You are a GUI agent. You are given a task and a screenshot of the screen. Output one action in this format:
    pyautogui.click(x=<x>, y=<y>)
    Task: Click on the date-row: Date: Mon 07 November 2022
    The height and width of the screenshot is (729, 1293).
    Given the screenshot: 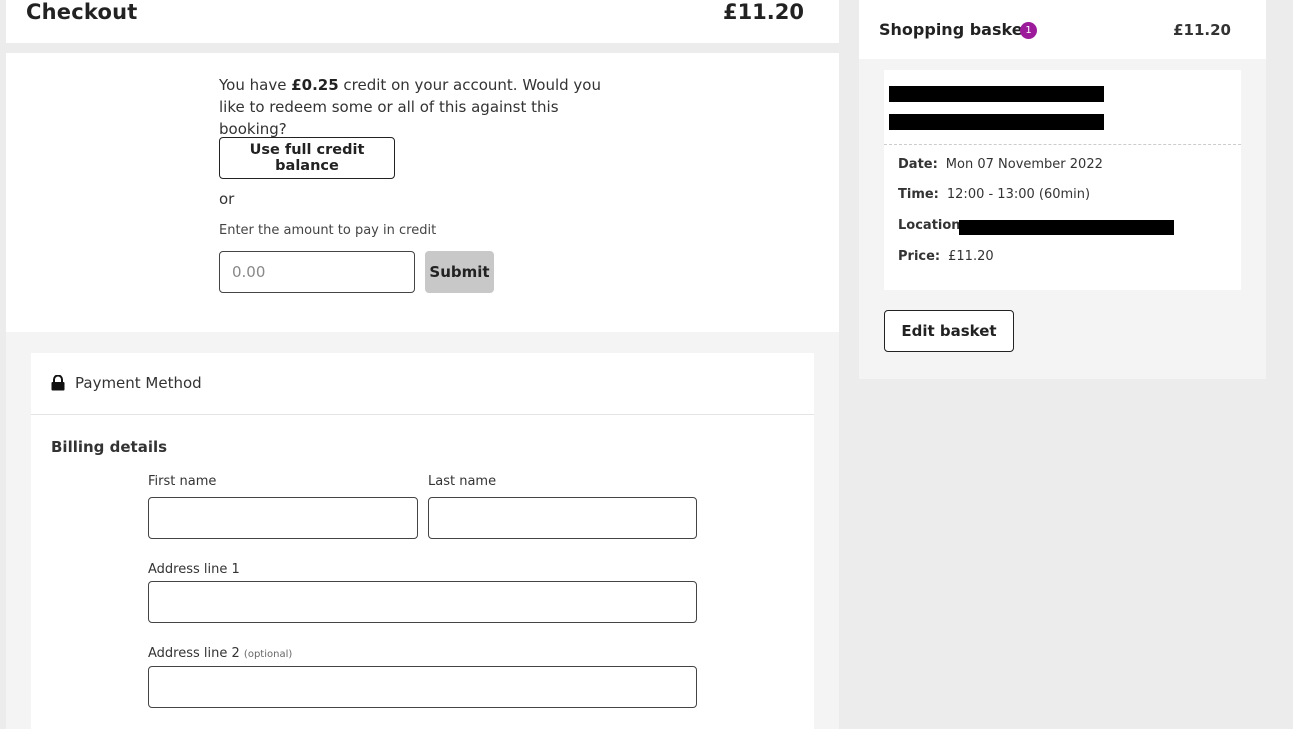 What is the action you would take?
    pyautogui.click(x=1000, y=164)
    